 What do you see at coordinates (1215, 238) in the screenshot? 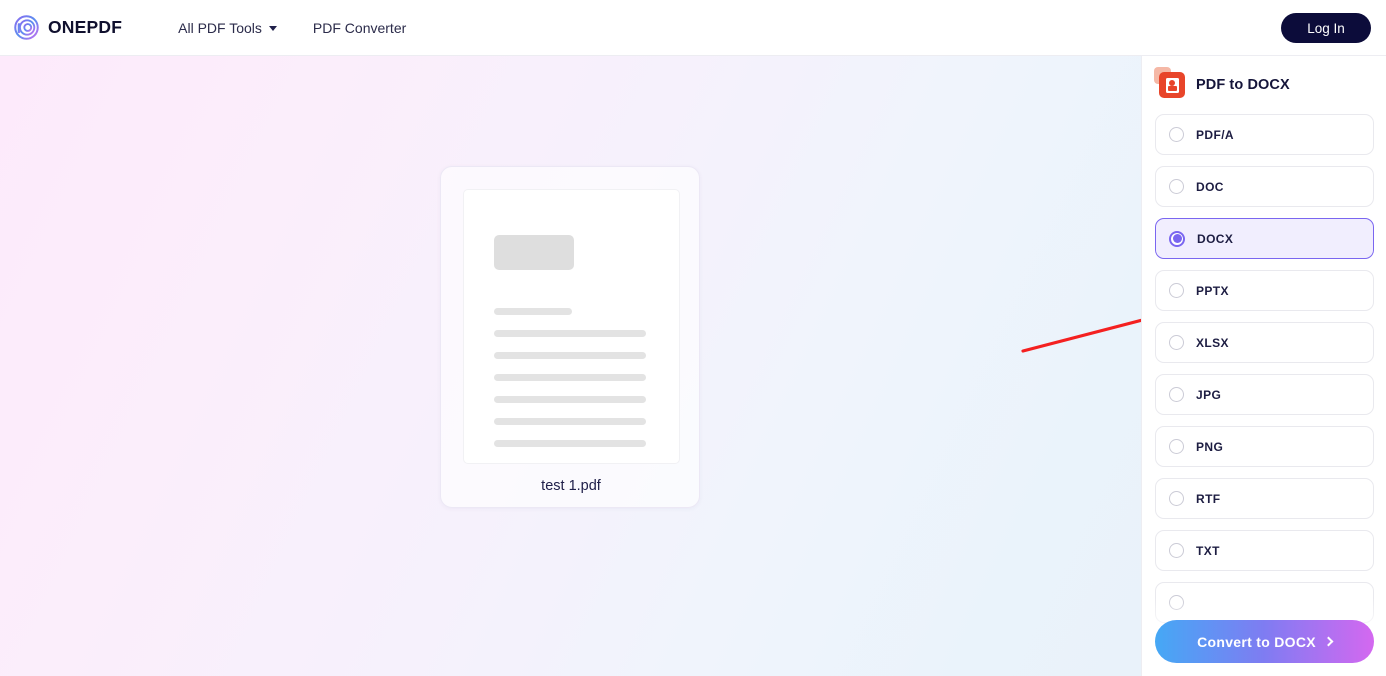
I see `format-option-label: DOCX` at bounding box center [1215, 238].